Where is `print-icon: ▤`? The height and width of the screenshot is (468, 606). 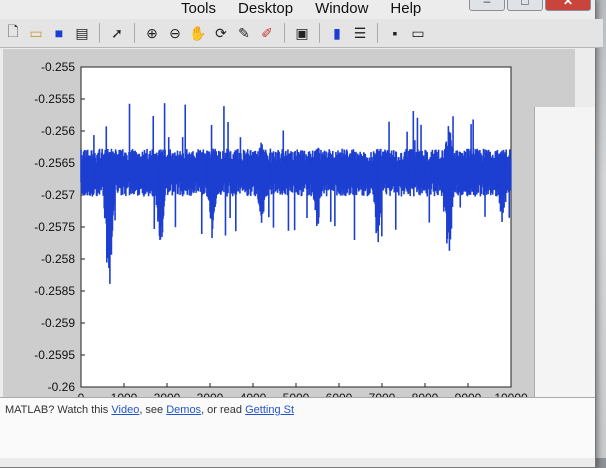 print-icon: ▤ is located at coordinates (82, 33).